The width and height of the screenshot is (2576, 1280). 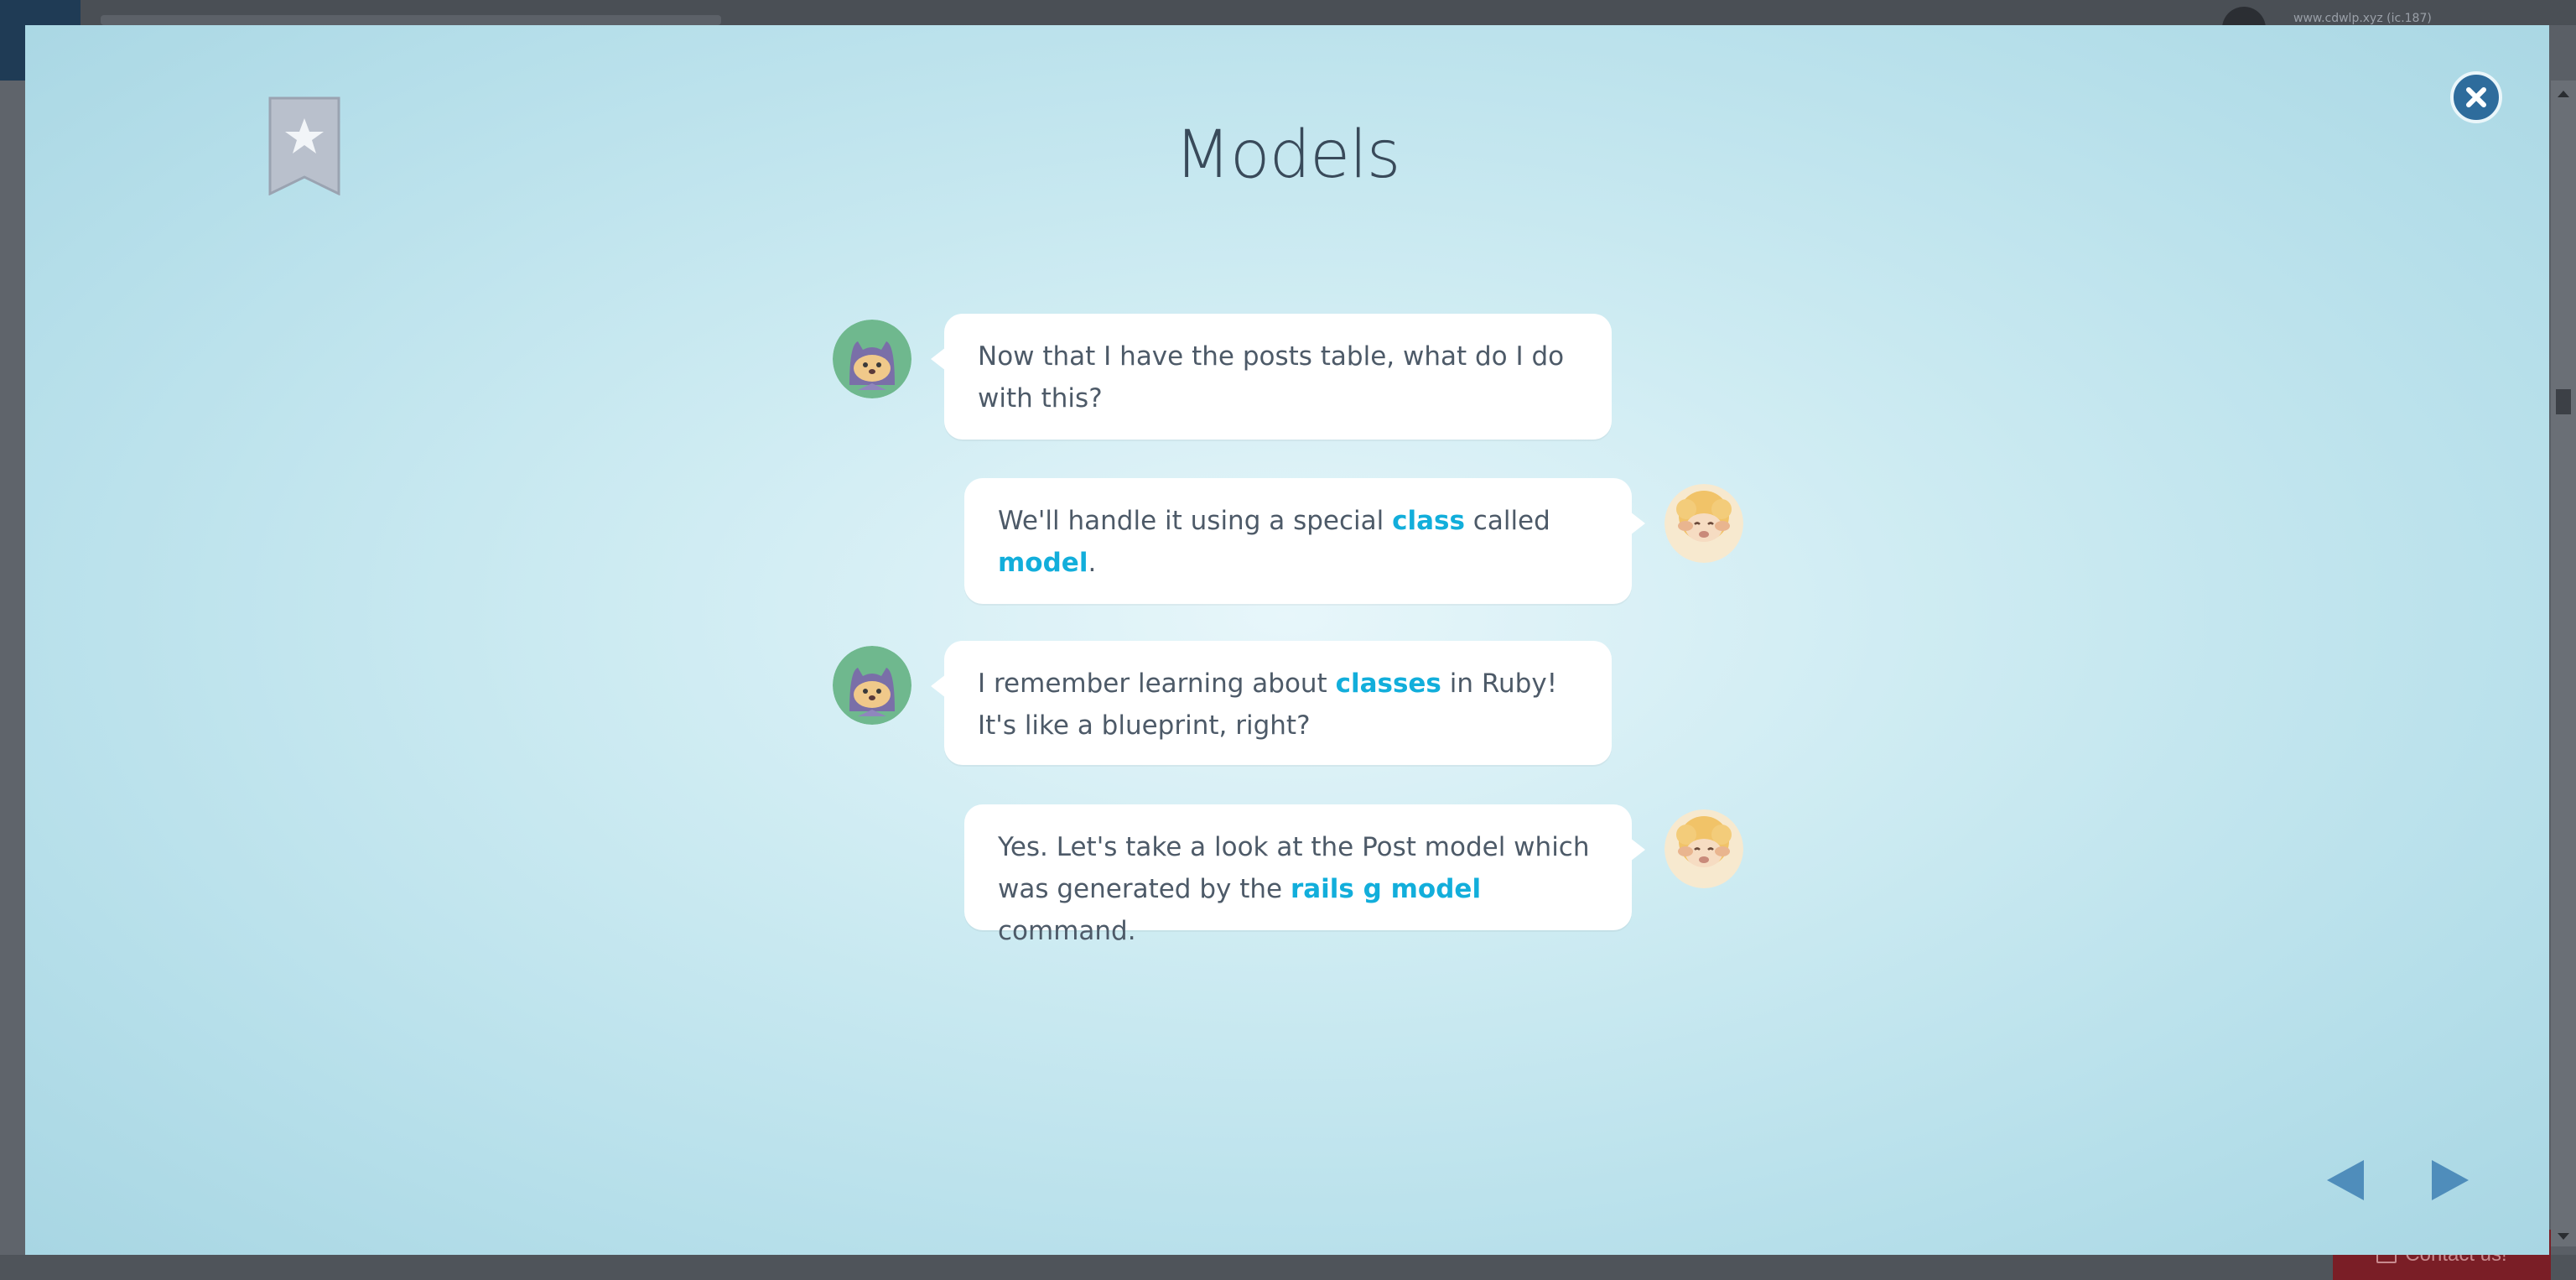 I want to click on scroll-up-arrow-icon, so click(x=2563, y=94).